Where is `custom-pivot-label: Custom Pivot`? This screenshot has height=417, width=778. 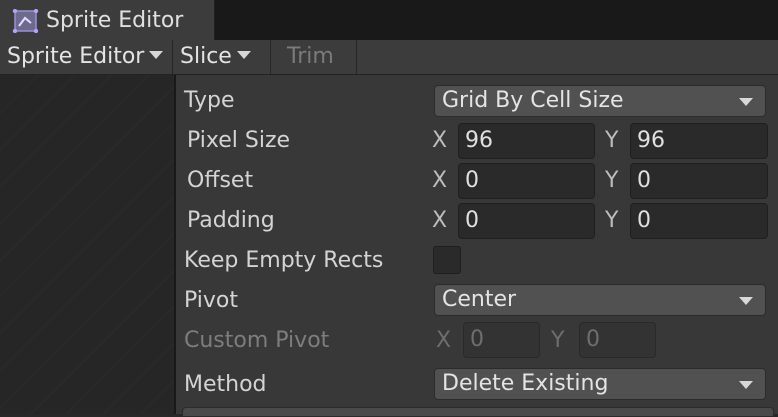 custom-pivot-label: Custom Pivot is located at coordinates (257, 340).